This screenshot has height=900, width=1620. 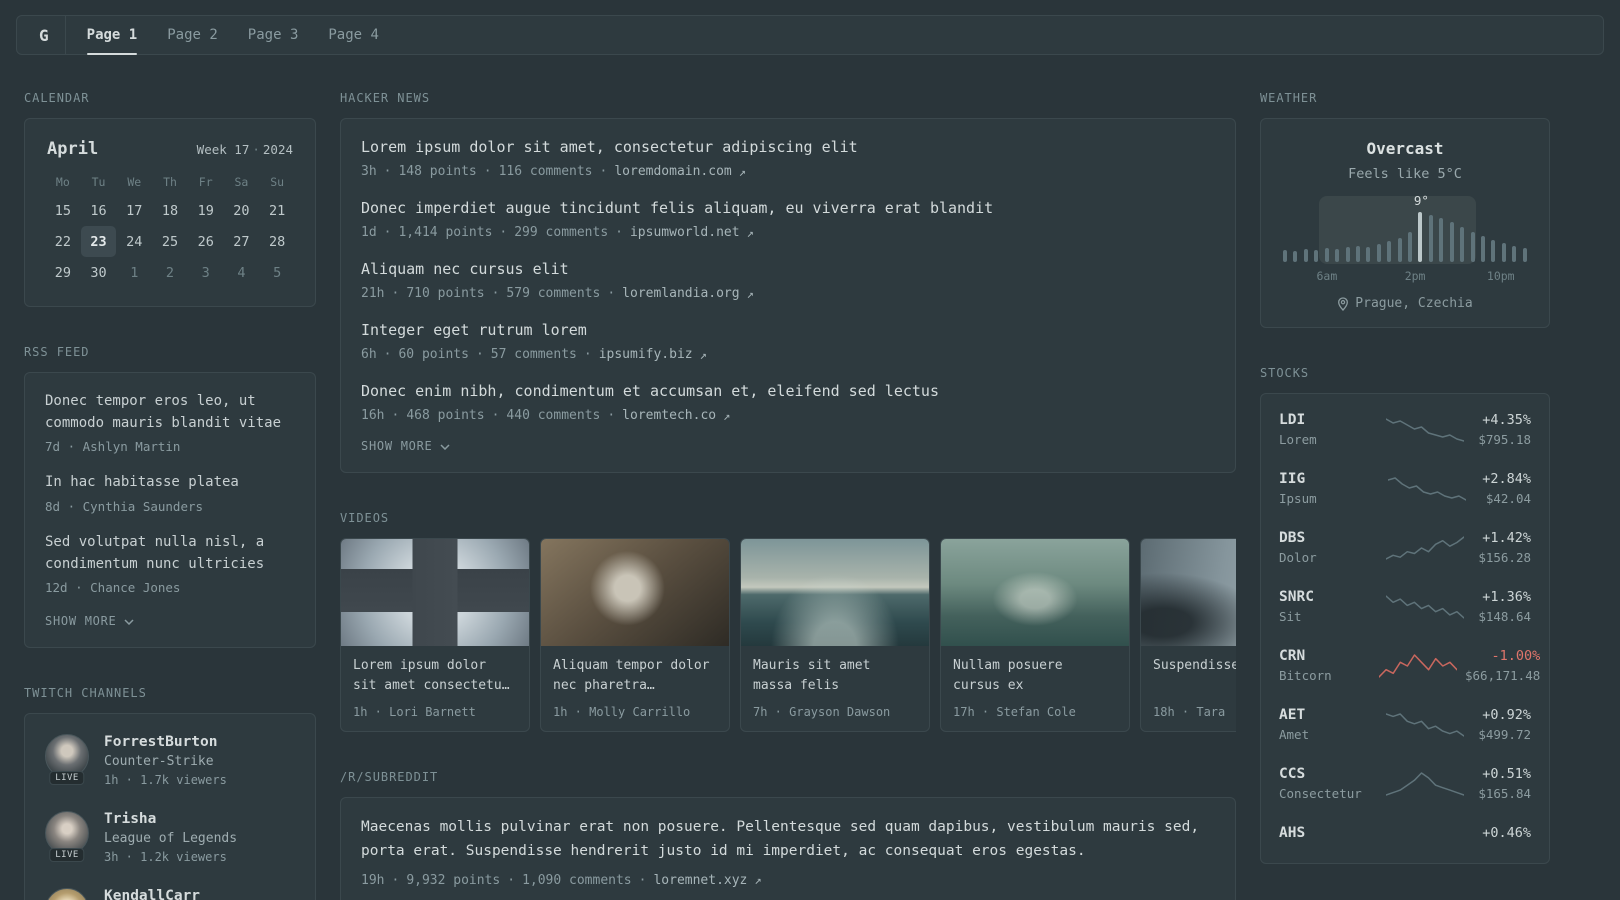 I want to click on video-meta: 7h · Grayson Dawson, so click(x=822, y=712).